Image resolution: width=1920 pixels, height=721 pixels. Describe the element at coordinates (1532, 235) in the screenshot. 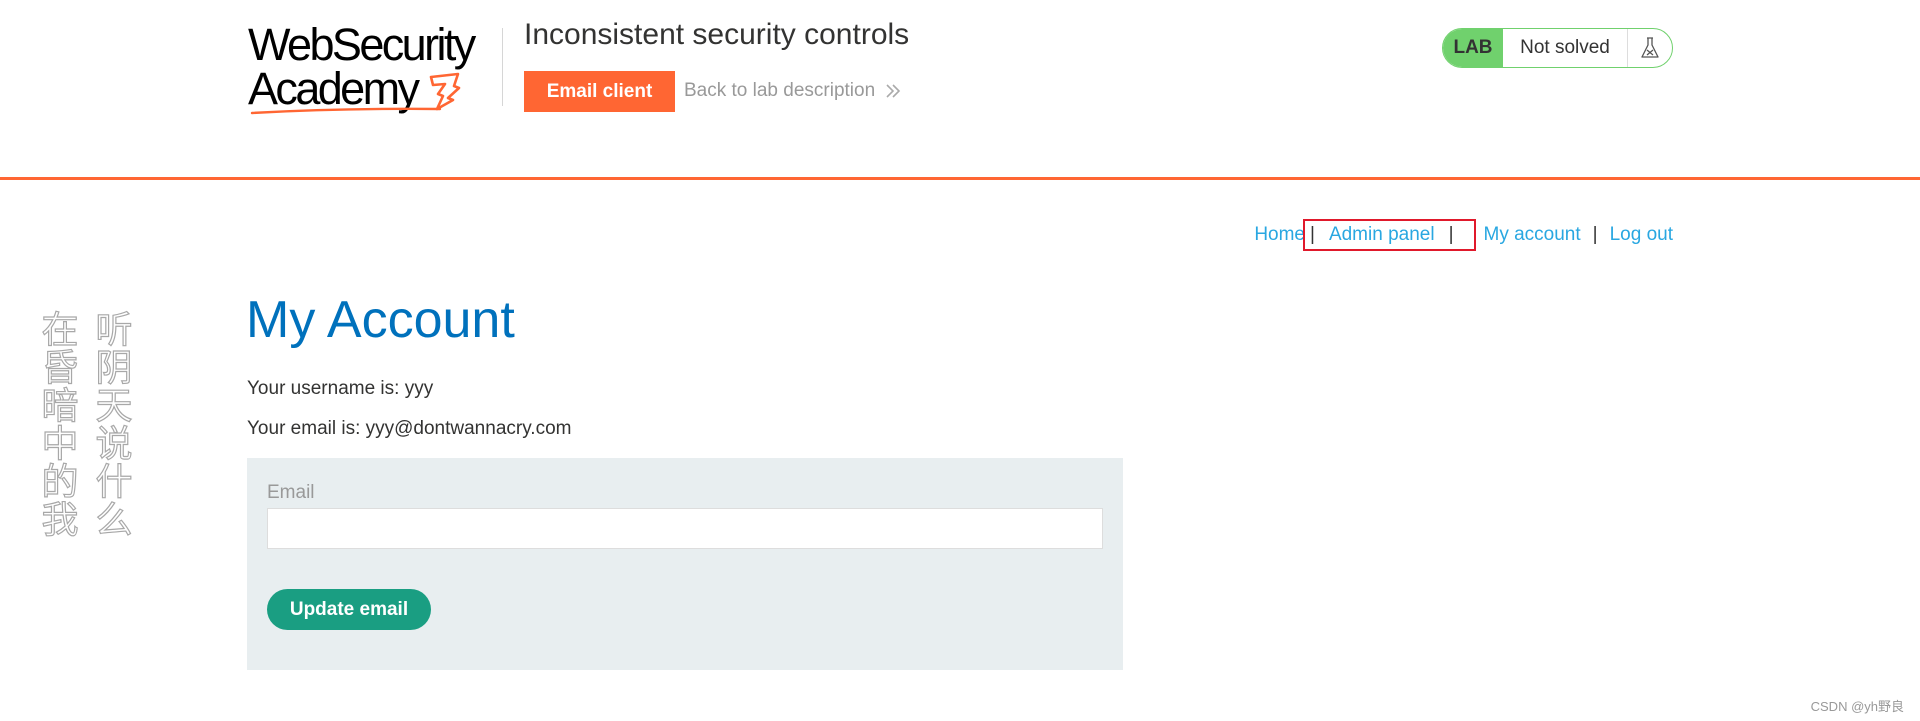

I see `nav-my-account-link: My account` at that location.